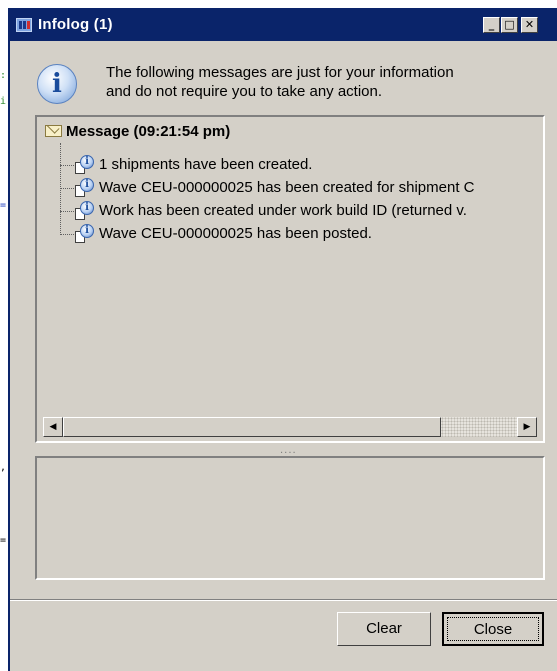 The image size is (557, 671). Describe the element at coordinates (479, 427) in the screenshot. I see `scroll-track` at that location.